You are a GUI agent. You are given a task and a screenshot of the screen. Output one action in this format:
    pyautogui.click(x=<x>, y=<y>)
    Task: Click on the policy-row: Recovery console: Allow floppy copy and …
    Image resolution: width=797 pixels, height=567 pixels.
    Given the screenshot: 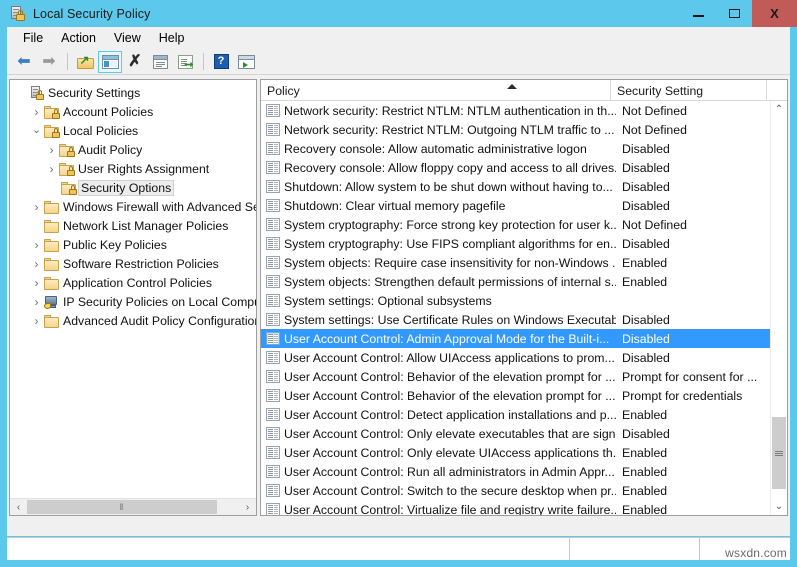 What is the action you would take?
    pyautogui.click(x=515, y=167)
    